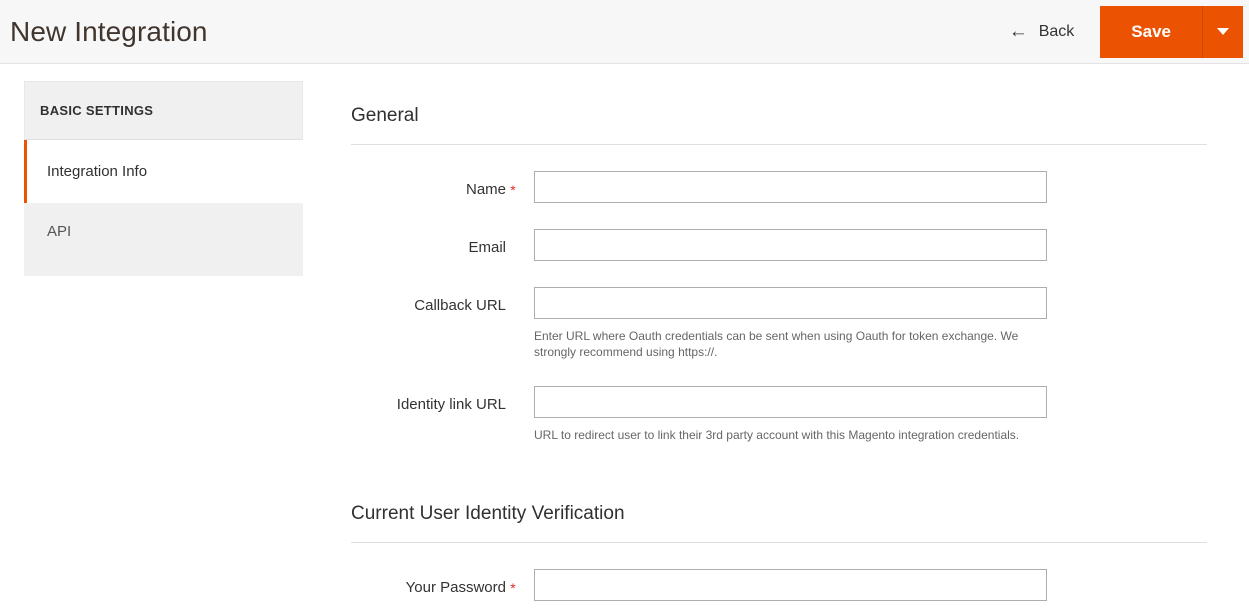  What do you see at coordinates (779, 125) in the screenshot?
I see `section-title-general: General` at bounding box center [779, 125].